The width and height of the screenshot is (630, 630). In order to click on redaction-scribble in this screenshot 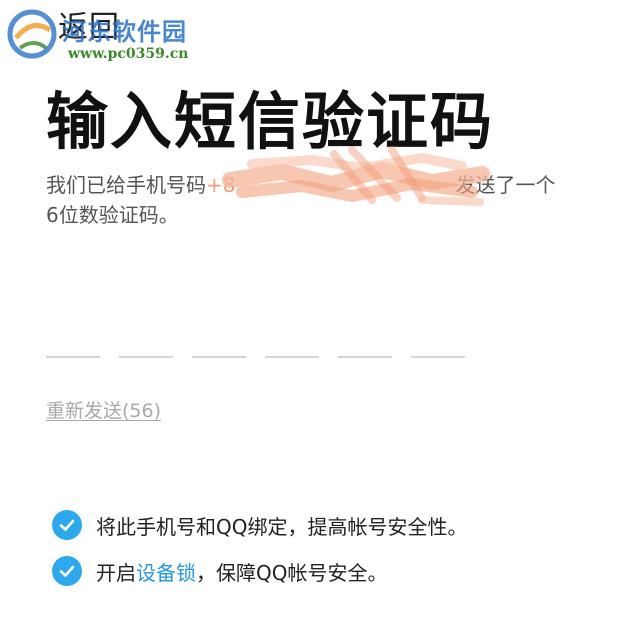, I will do `click(356, 176)`.